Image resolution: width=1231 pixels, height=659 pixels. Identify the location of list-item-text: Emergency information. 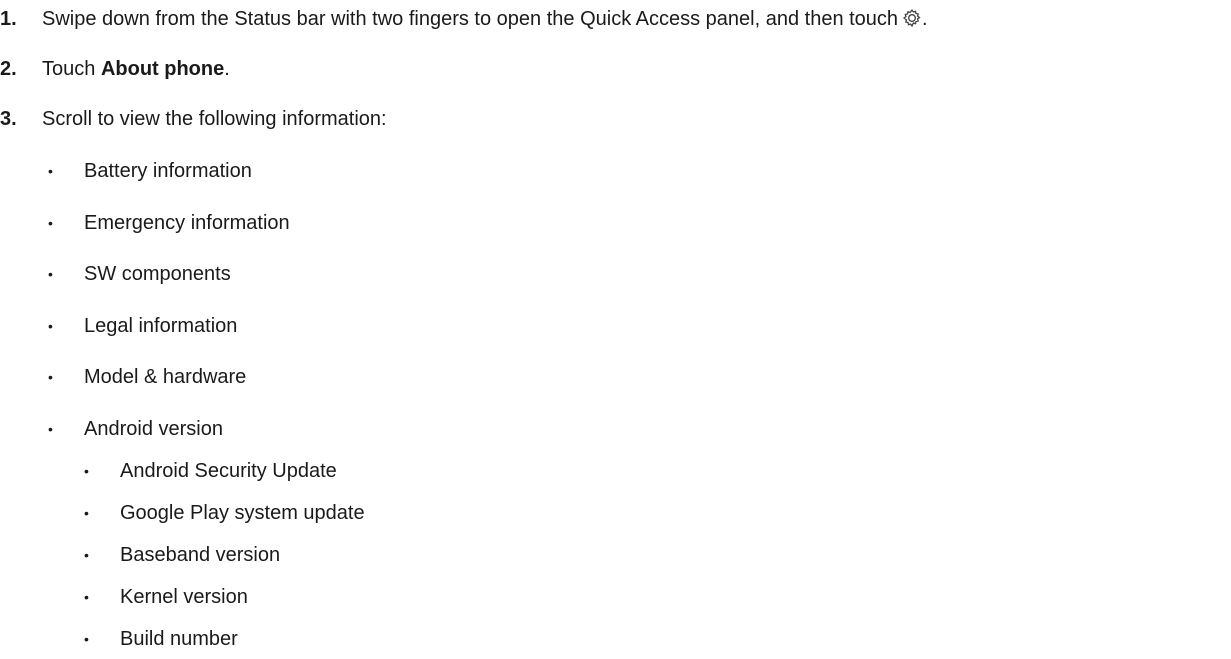
(187, 223).